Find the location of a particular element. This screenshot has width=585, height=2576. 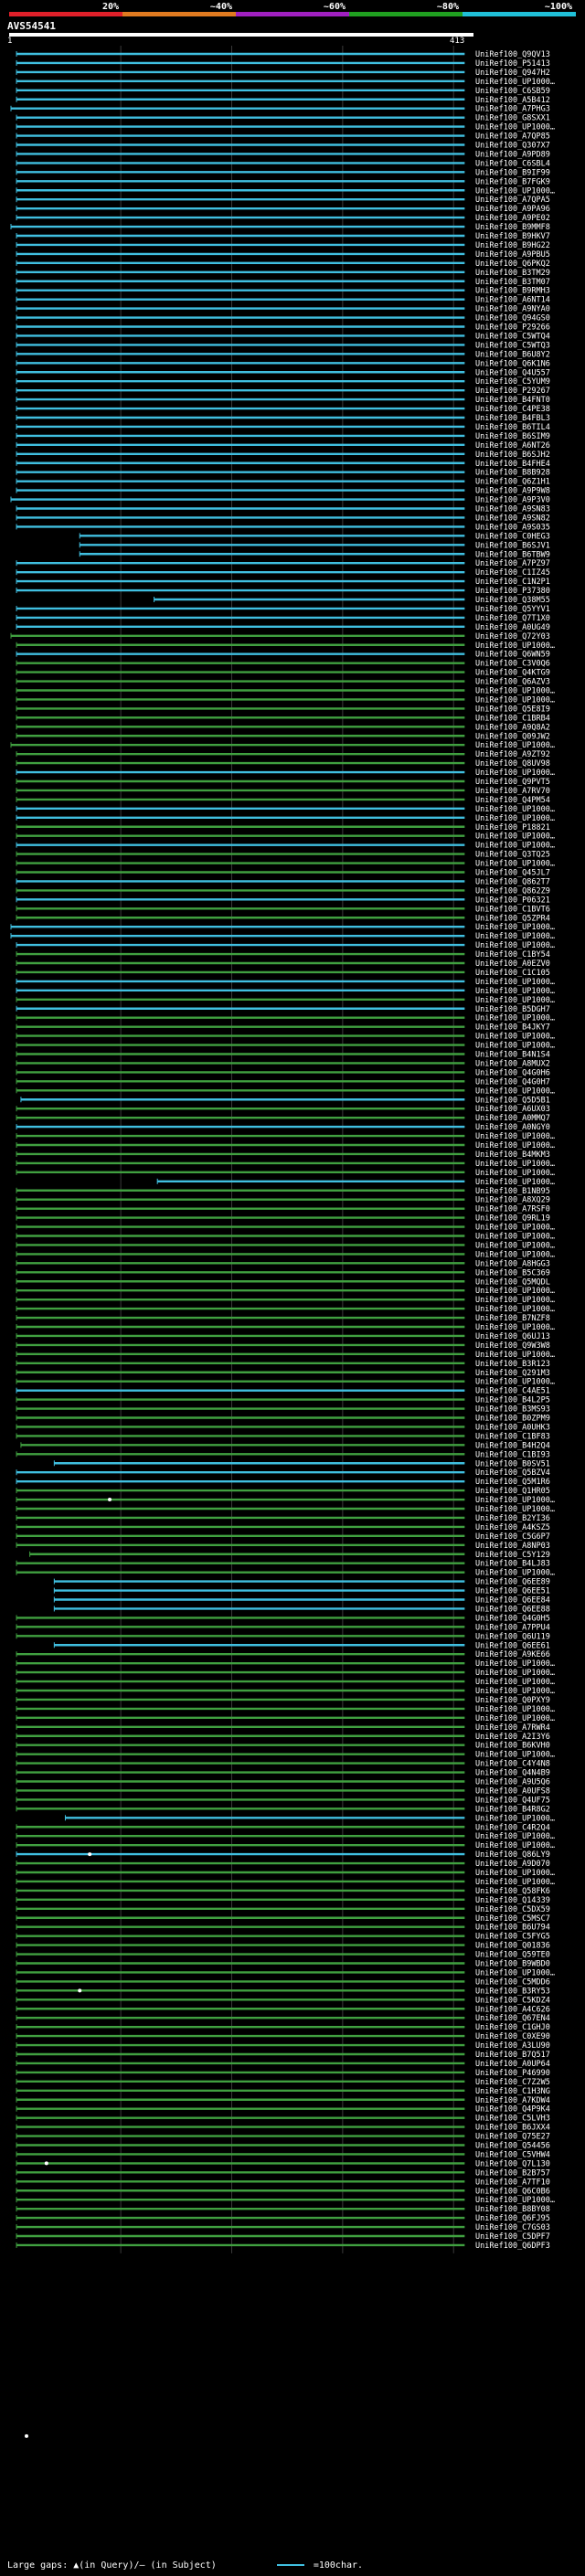

hit-label: UniRef100_A9PA96 is located at coordinates (512, 209).